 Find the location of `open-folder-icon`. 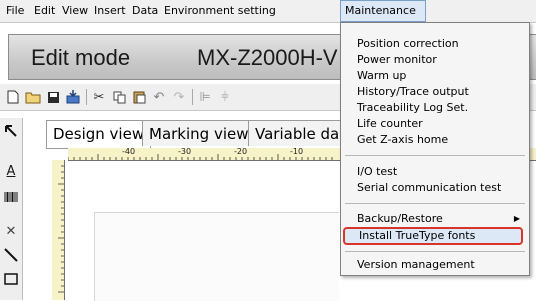

open-folder-icon is located at coordinates (33, 97).